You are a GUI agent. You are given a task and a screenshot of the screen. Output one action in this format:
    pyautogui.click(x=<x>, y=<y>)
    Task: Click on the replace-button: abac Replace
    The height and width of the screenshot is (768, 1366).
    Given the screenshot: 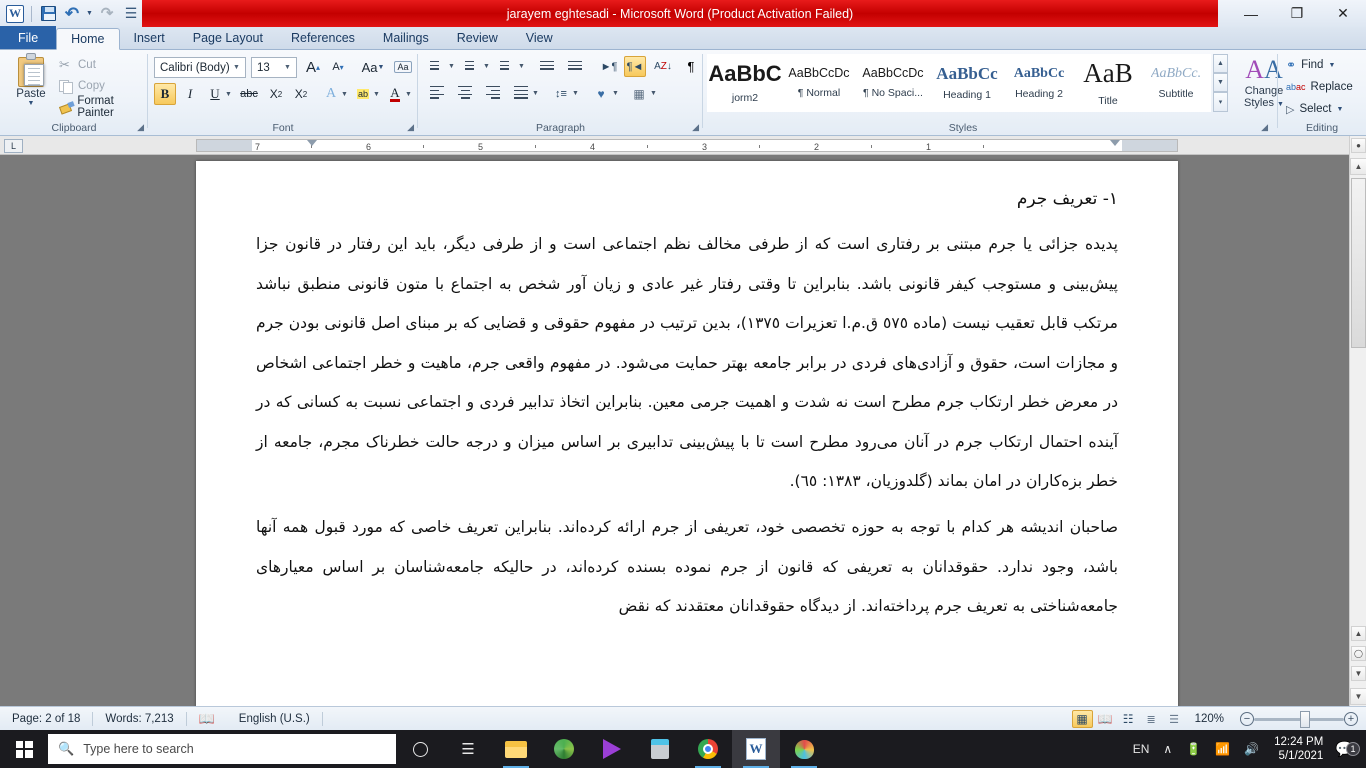 What is the action you would take?
    pyautogui.click(x=1319, y=87)
    